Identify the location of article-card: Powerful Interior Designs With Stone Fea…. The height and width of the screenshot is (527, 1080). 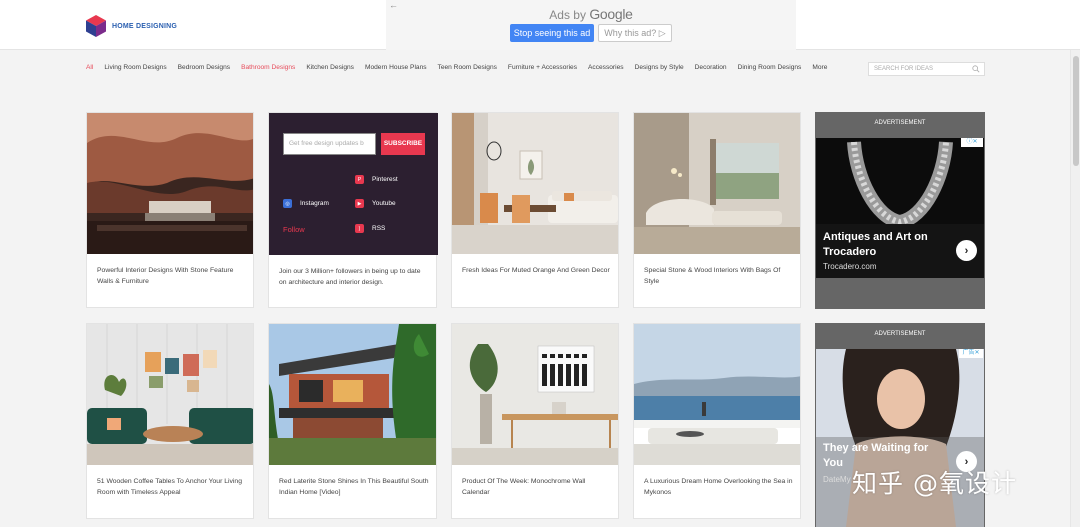
(170, 210).